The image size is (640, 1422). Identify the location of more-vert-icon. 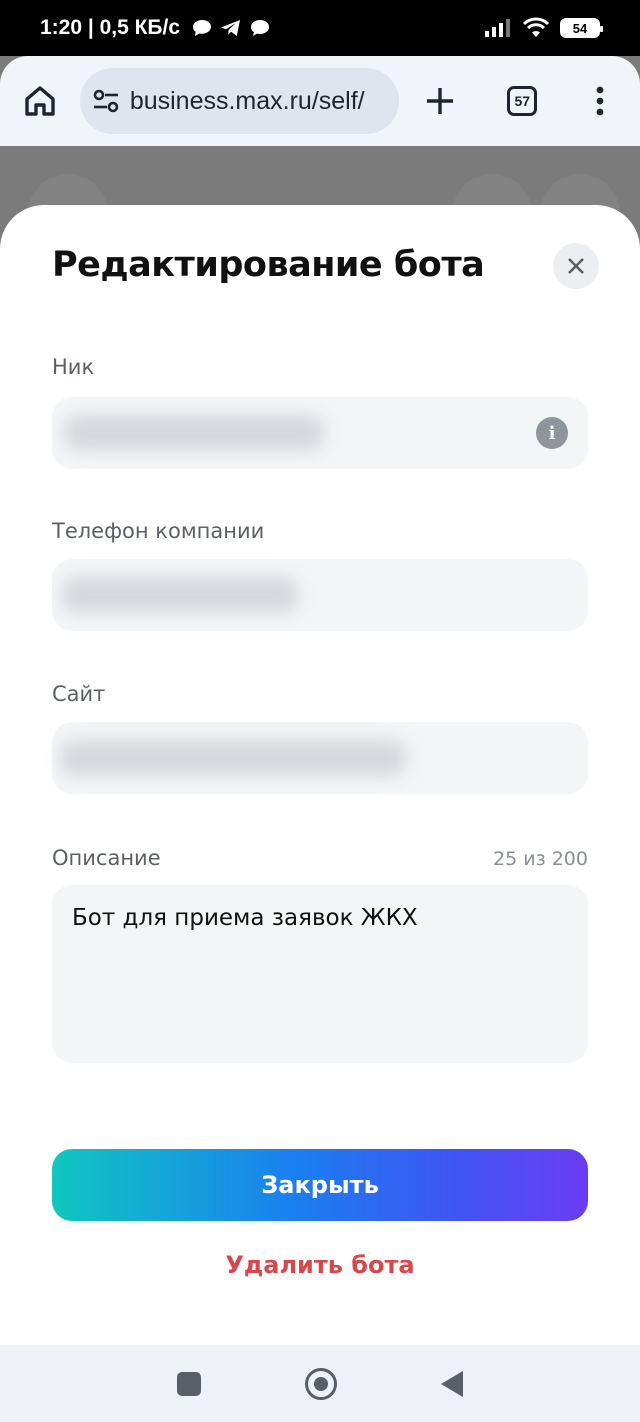
(600, 101).